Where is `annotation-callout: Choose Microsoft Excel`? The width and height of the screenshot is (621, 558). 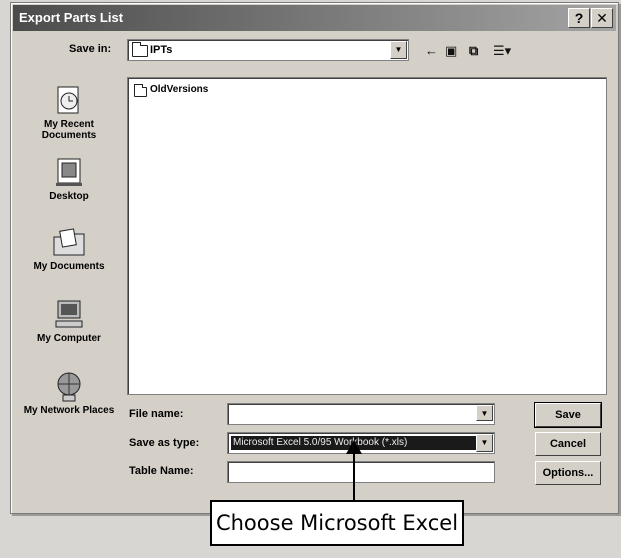
annotation-callout: Choose Microsoft Excel is located at coordinates (337, 523).